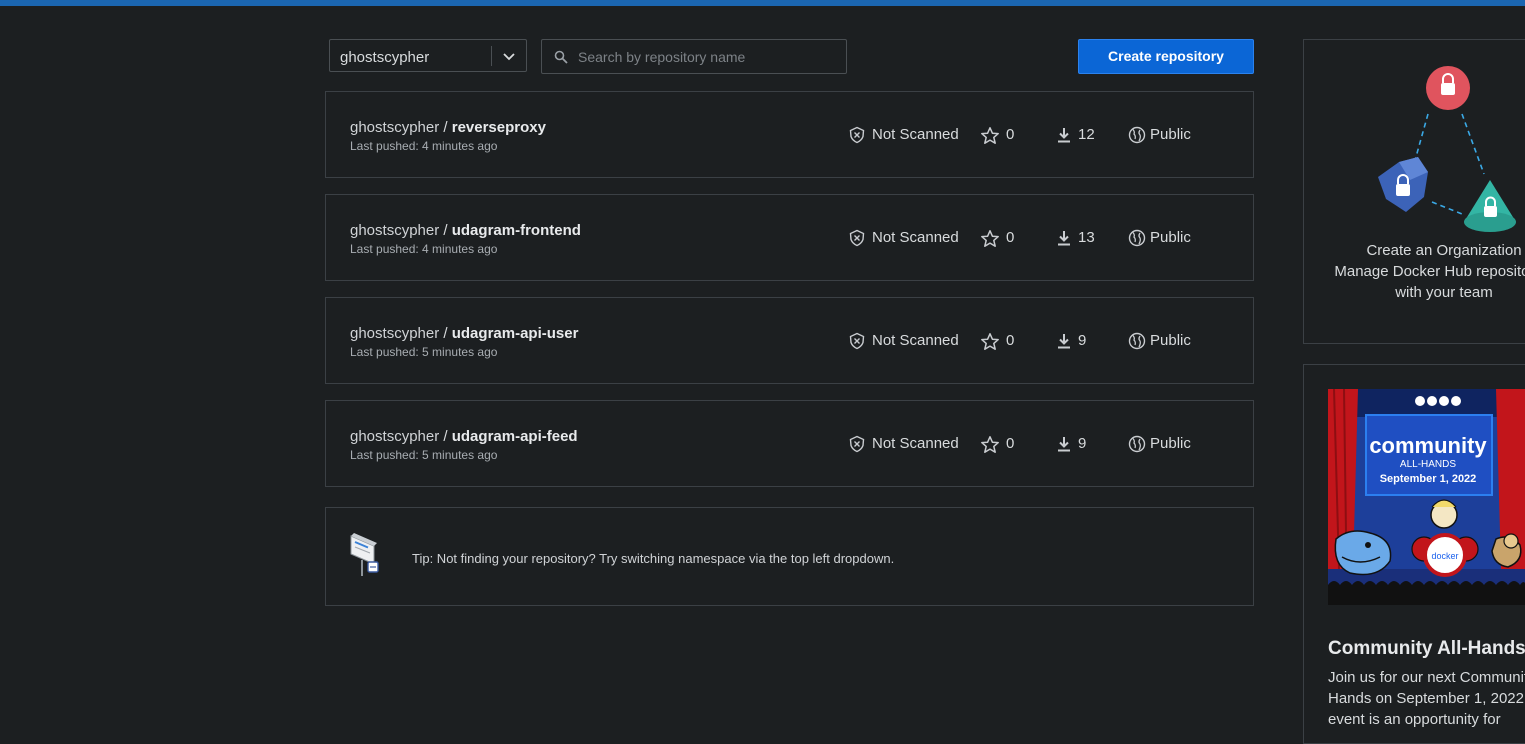  What do you see at coordinates (385, 57) in the screenshot?
I see `namespace-value: ghostscypher` at bounding box center [385, 57].